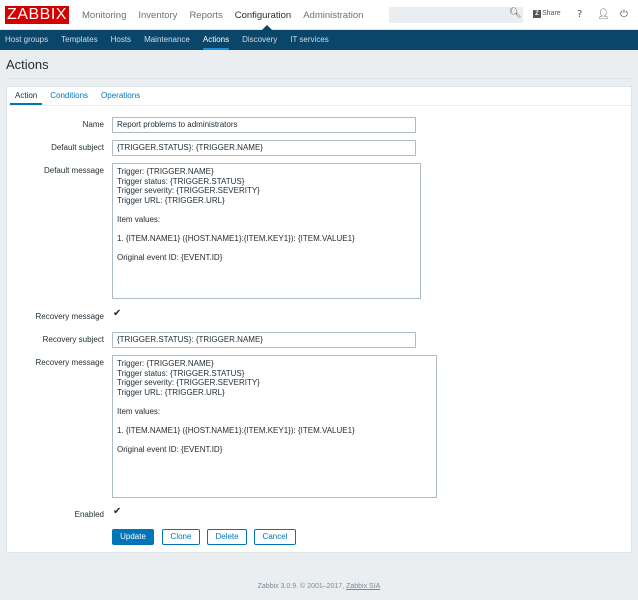  Describe the element at coordinates (104, 15) in the screenshot. I see `menu-monitoring: Monitoring` at that location.